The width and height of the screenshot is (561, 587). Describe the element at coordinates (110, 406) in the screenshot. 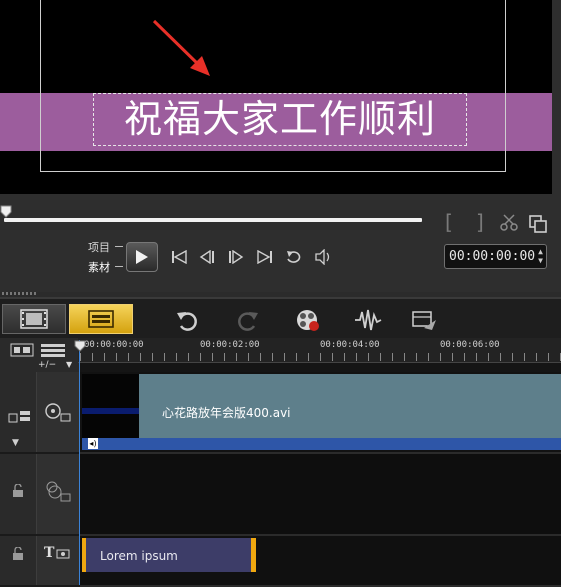

I see `video-clip-thumbnail` at that location.